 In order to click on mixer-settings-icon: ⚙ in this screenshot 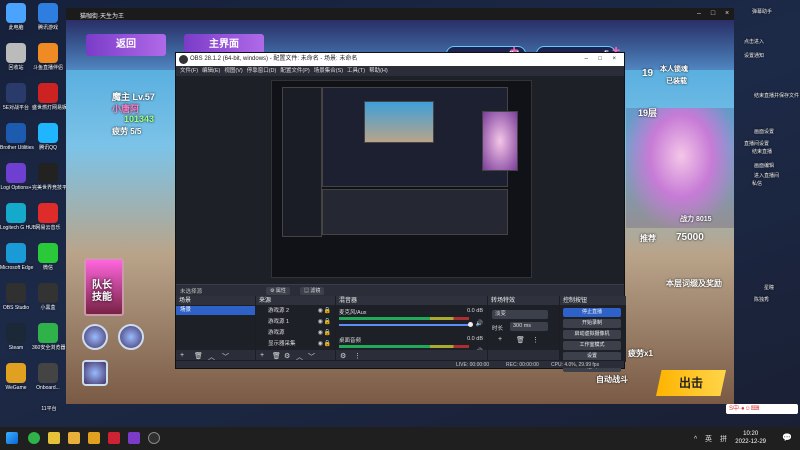, I will do `click(343, 356)`.